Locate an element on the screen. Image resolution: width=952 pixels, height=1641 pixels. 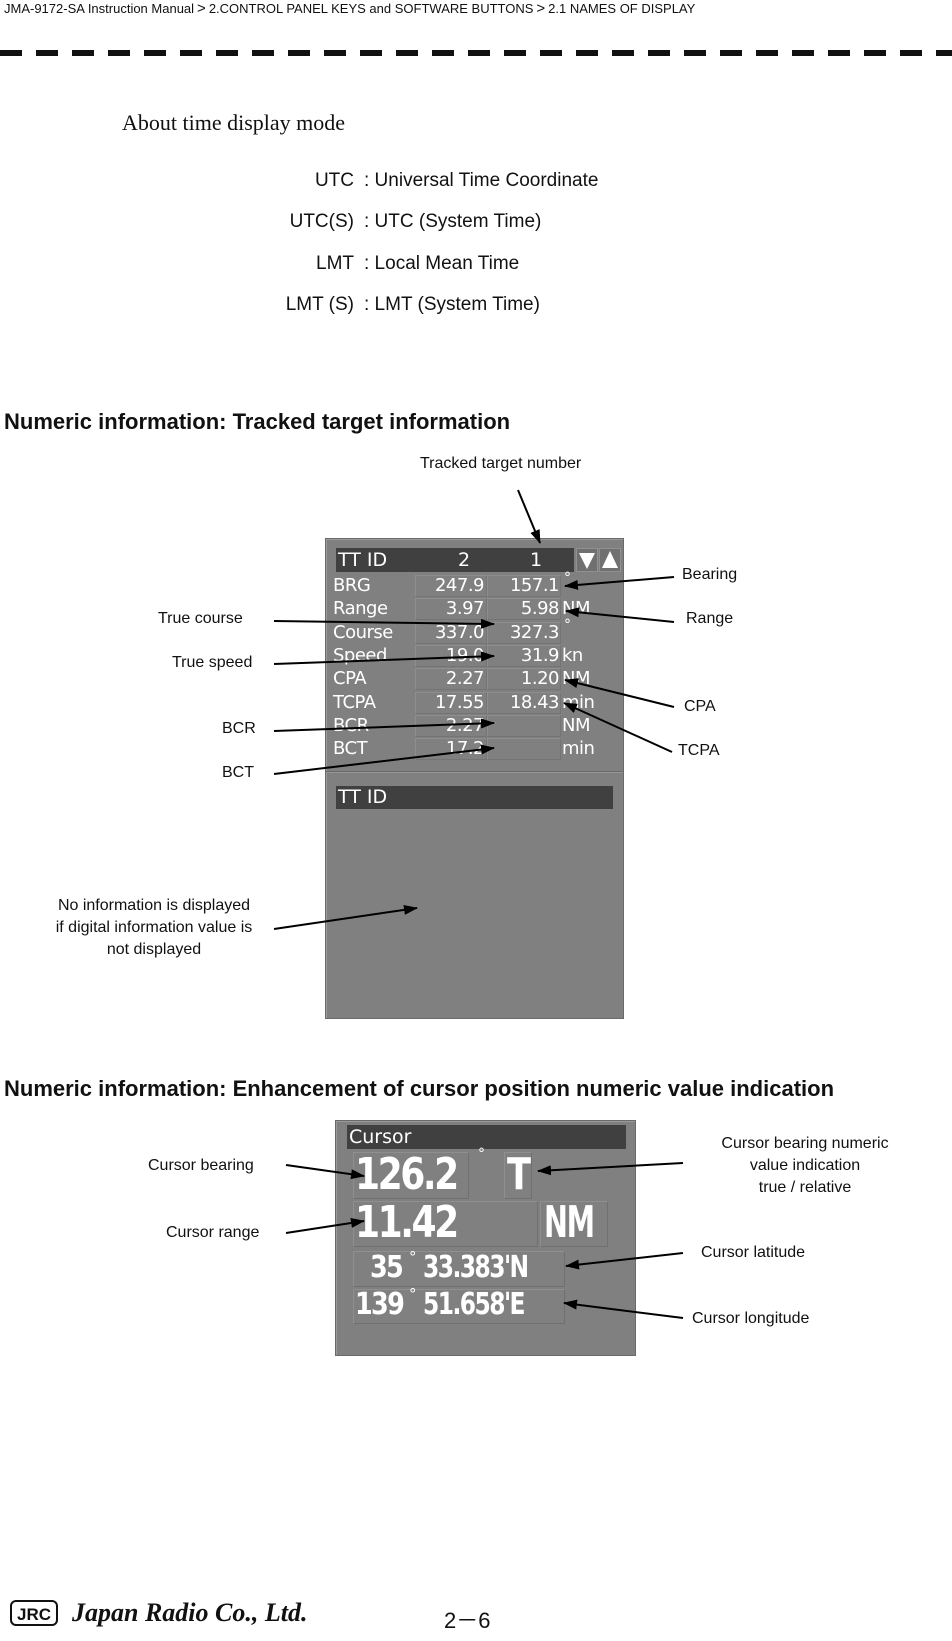
triangle-down-icon is located at coordinates (587, 561).